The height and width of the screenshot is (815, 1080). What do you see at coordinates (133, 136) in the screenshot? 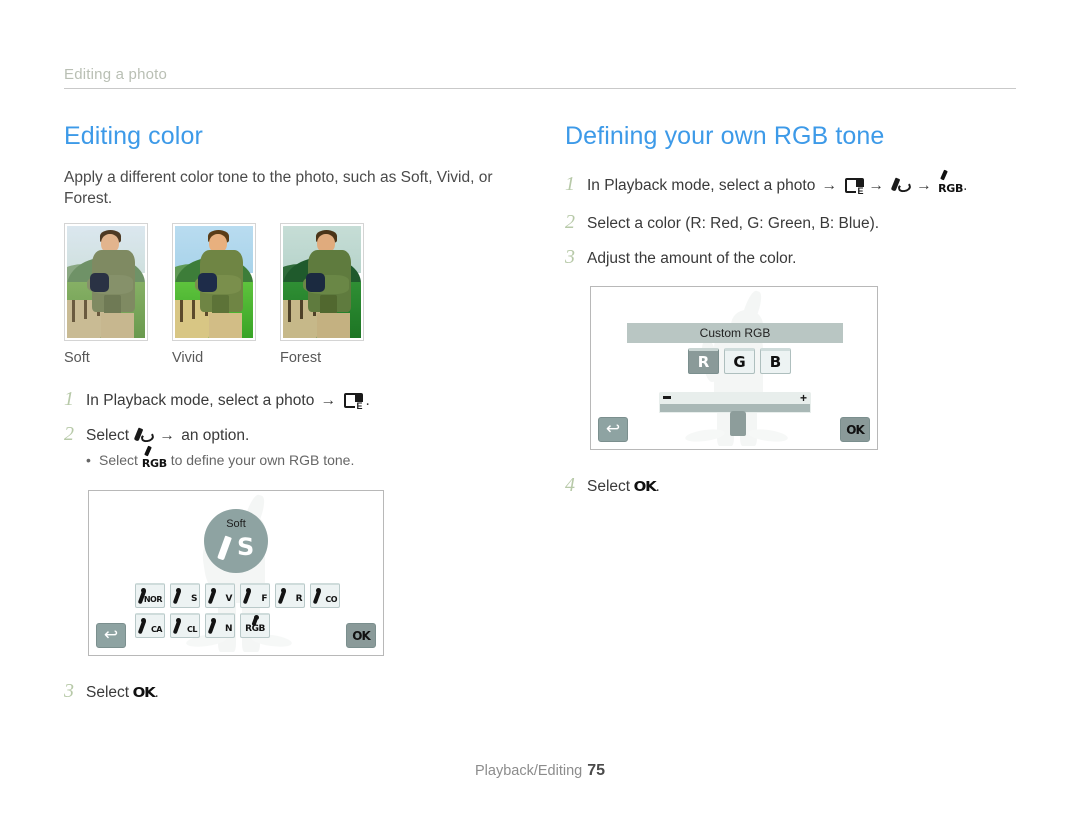
I see `left-section-title: Editing color` at bounding box center [133, 136].